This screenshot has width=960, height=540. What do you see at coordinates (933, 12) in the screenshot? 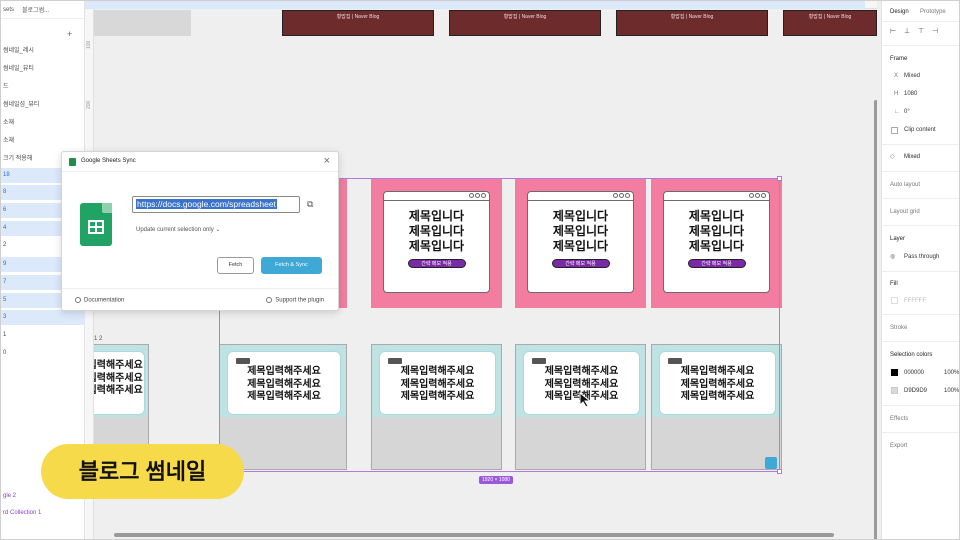
I see `tab-prototype: Prototype` at bounding box center [933, 12].